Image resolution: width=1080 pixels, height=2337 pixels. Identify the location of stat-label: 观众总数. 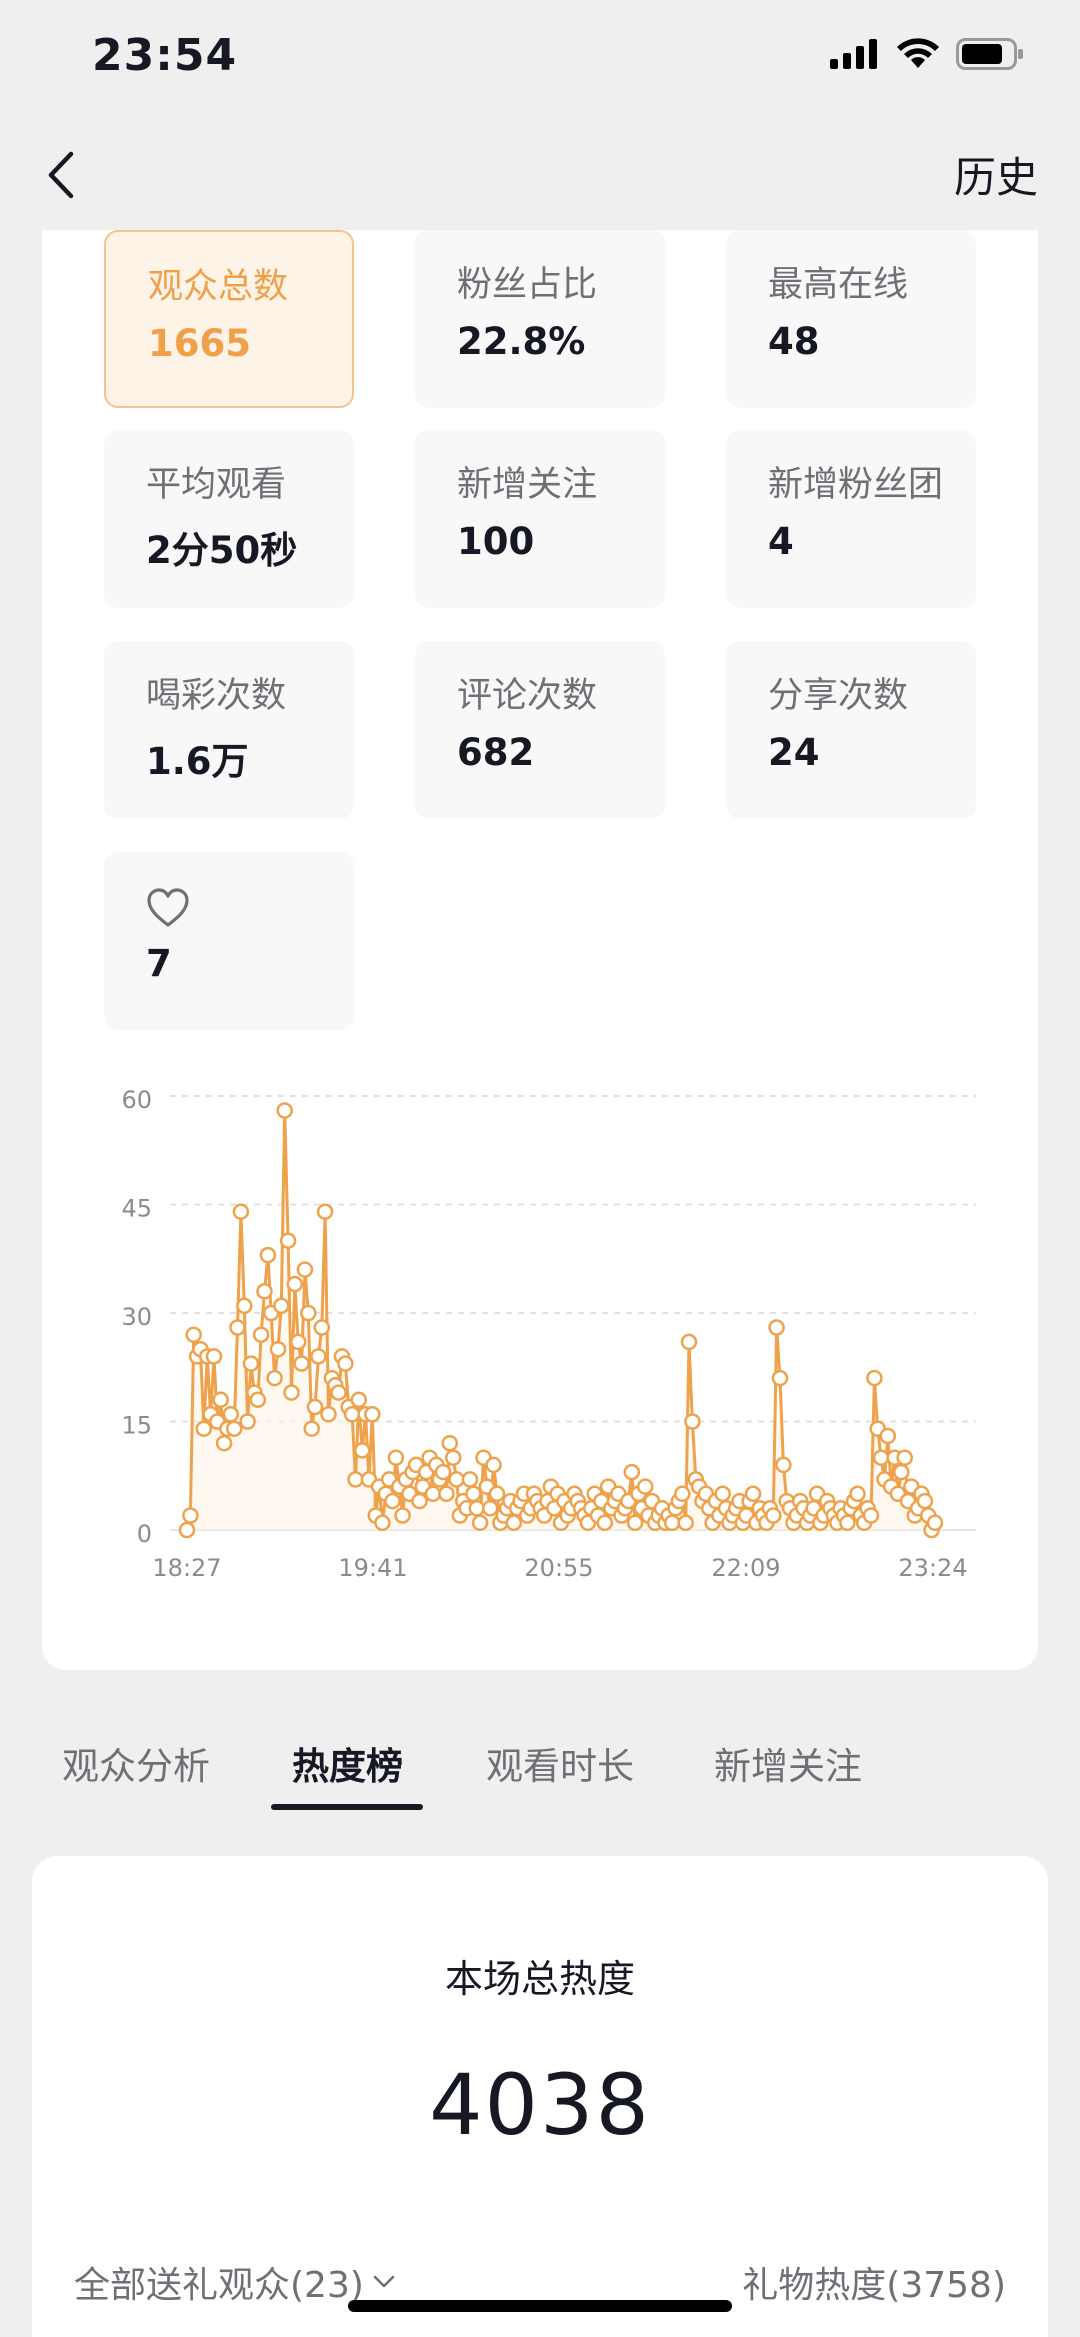
(218, 287).